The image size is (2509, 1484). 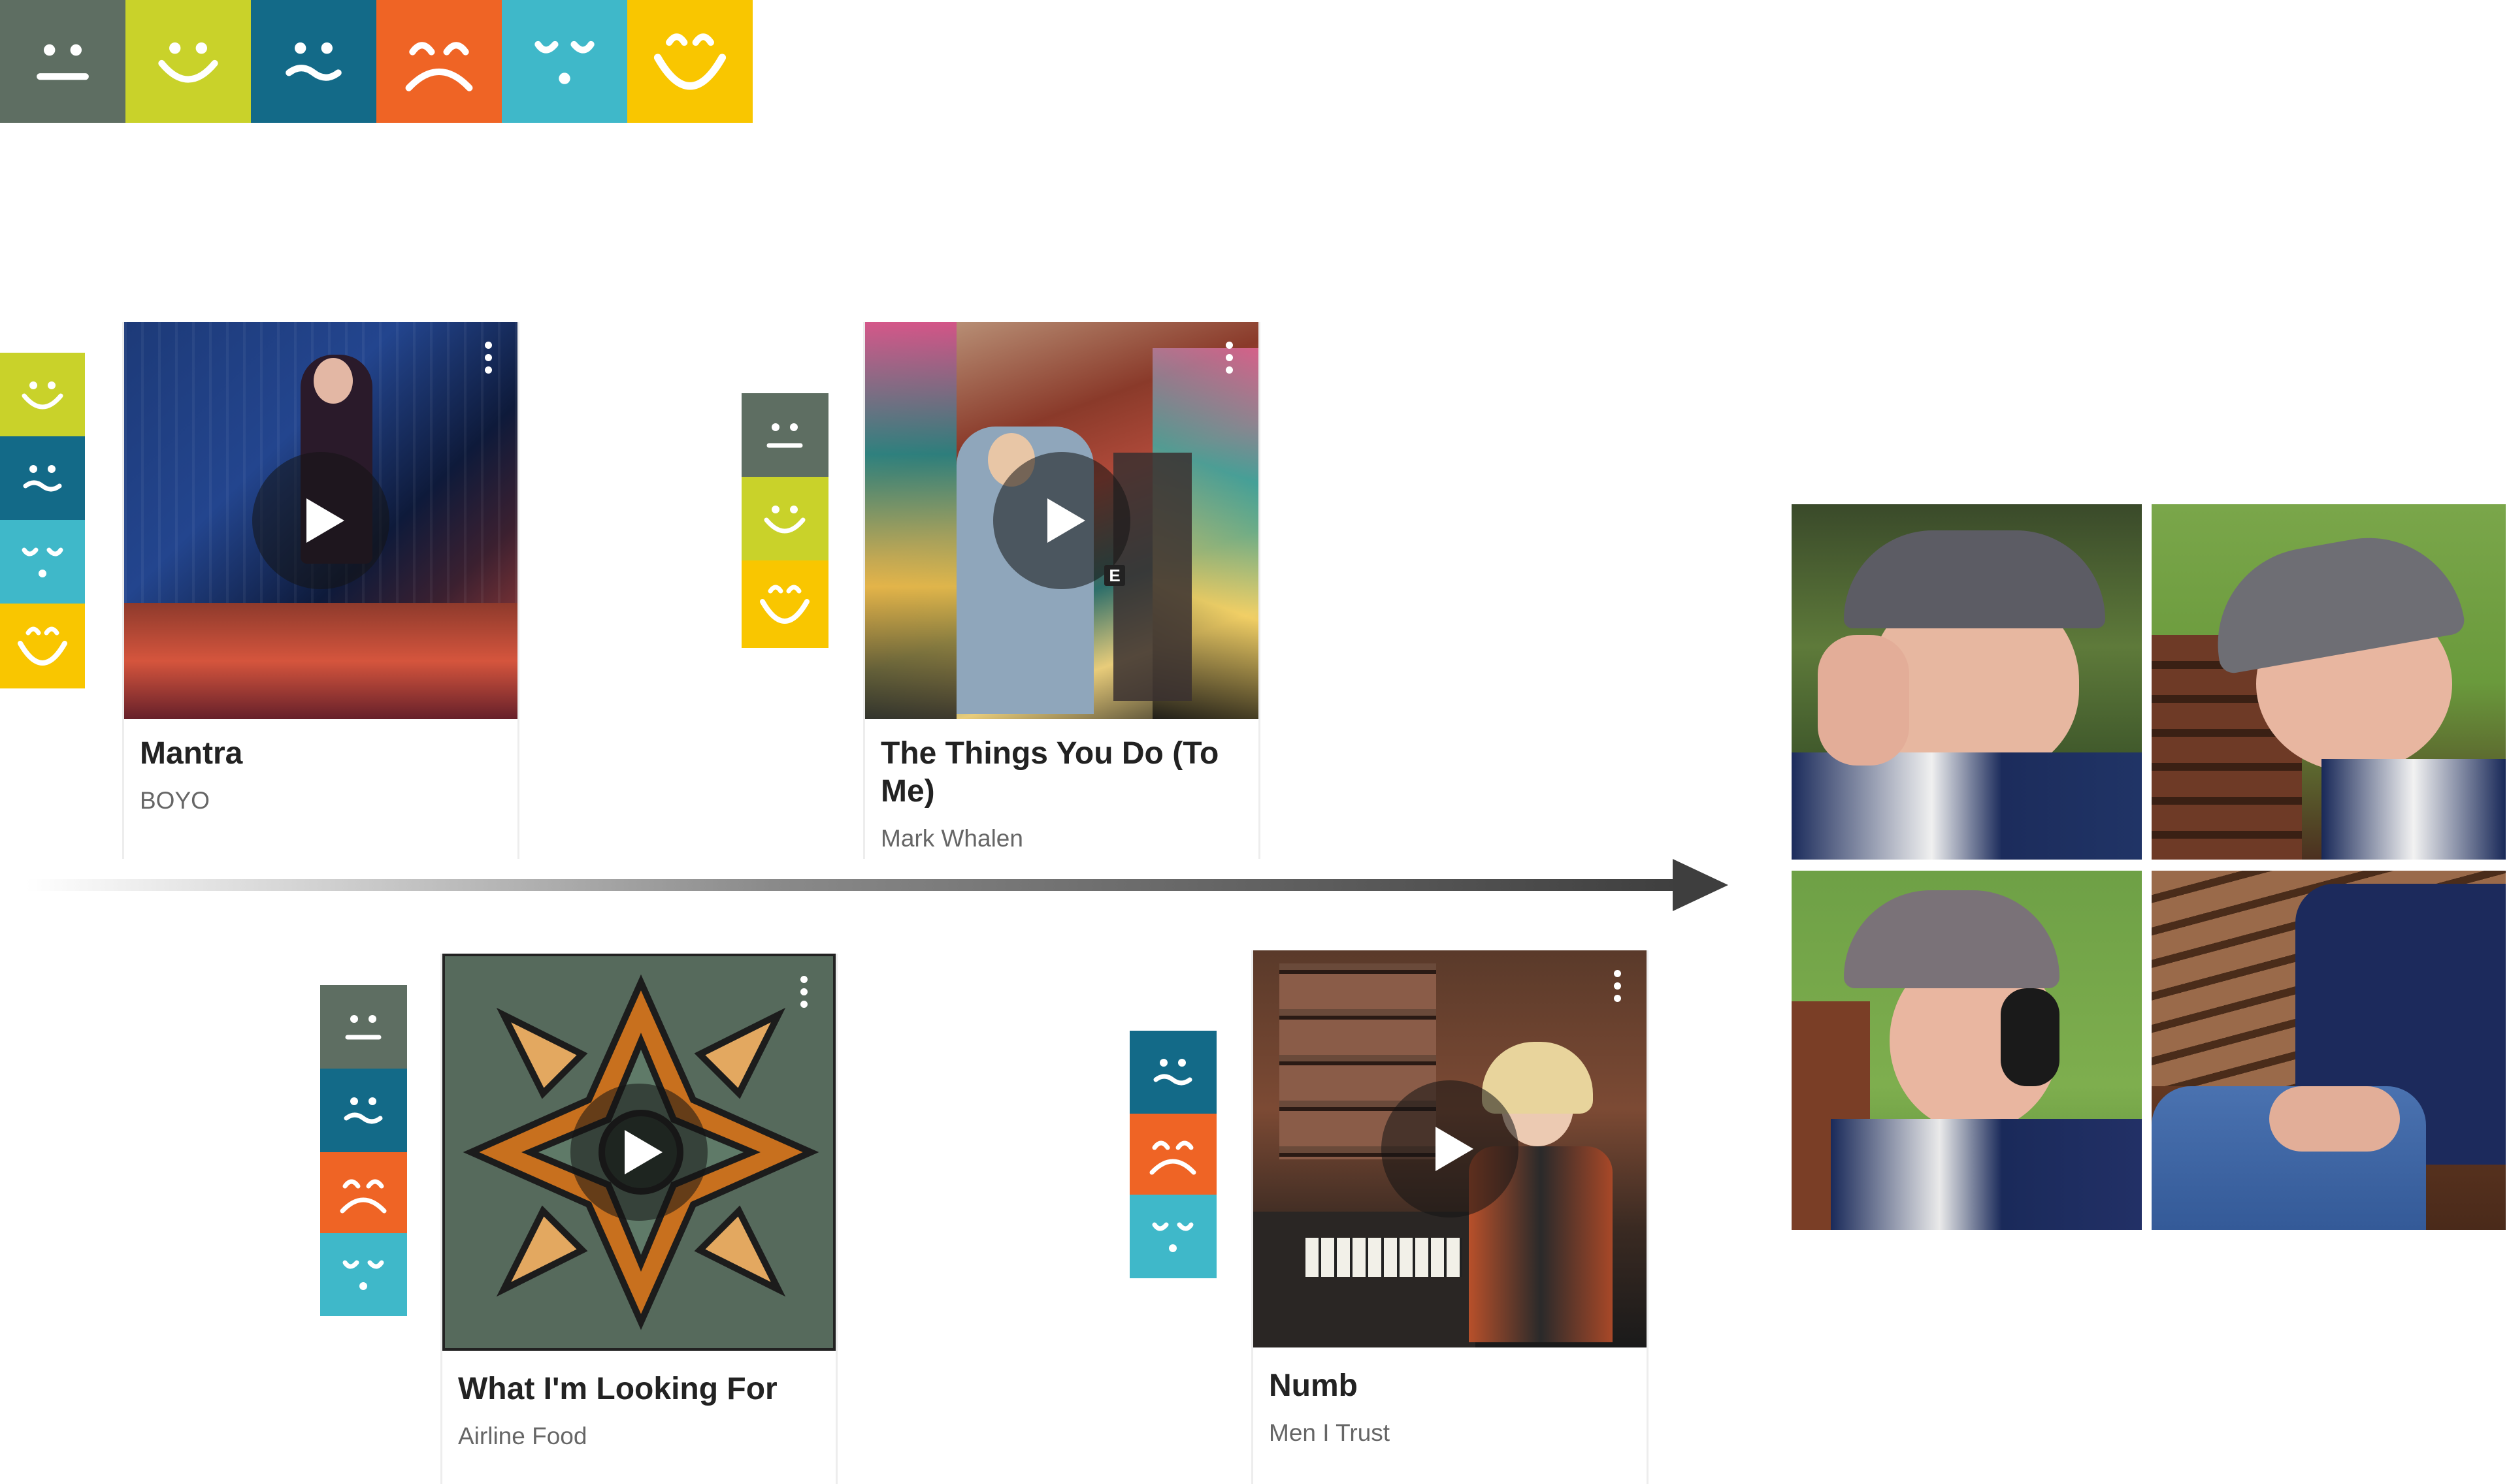 I want to click on legend-sad-tile, so click(x=313, y=61).